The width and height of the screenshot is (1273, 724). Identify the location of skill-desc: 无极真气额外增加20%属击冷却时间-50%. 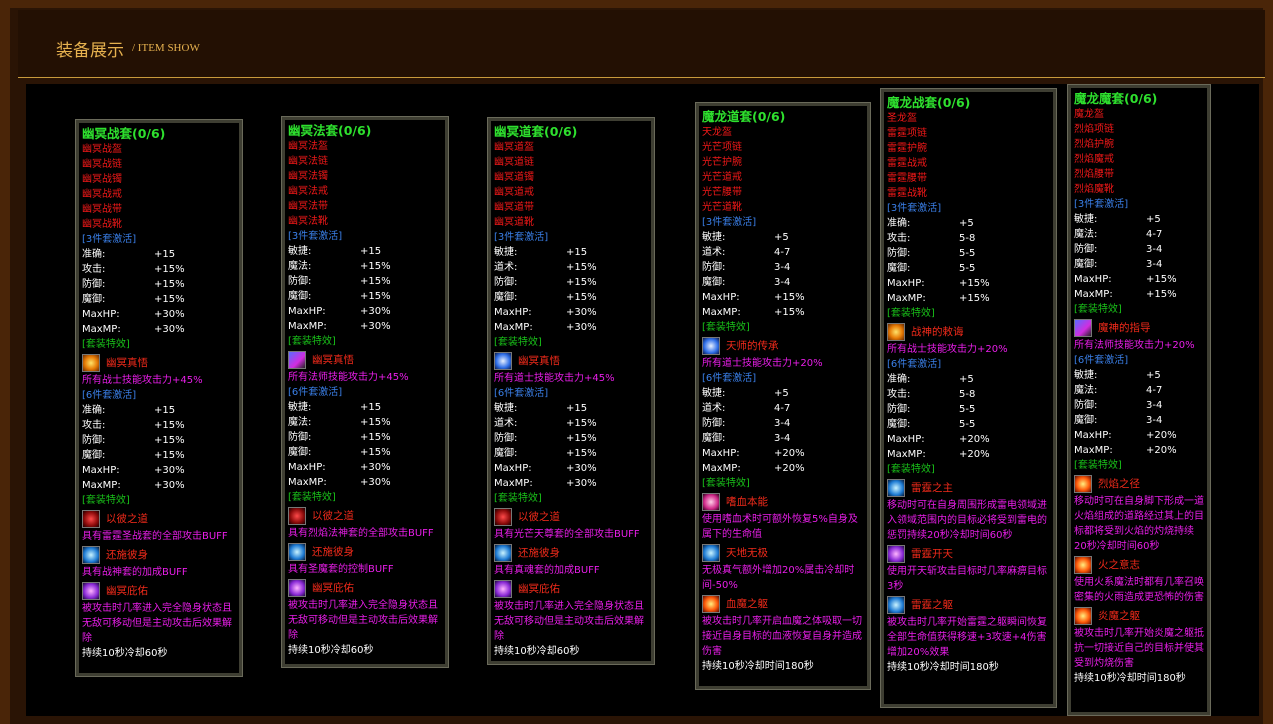
(778, 578).